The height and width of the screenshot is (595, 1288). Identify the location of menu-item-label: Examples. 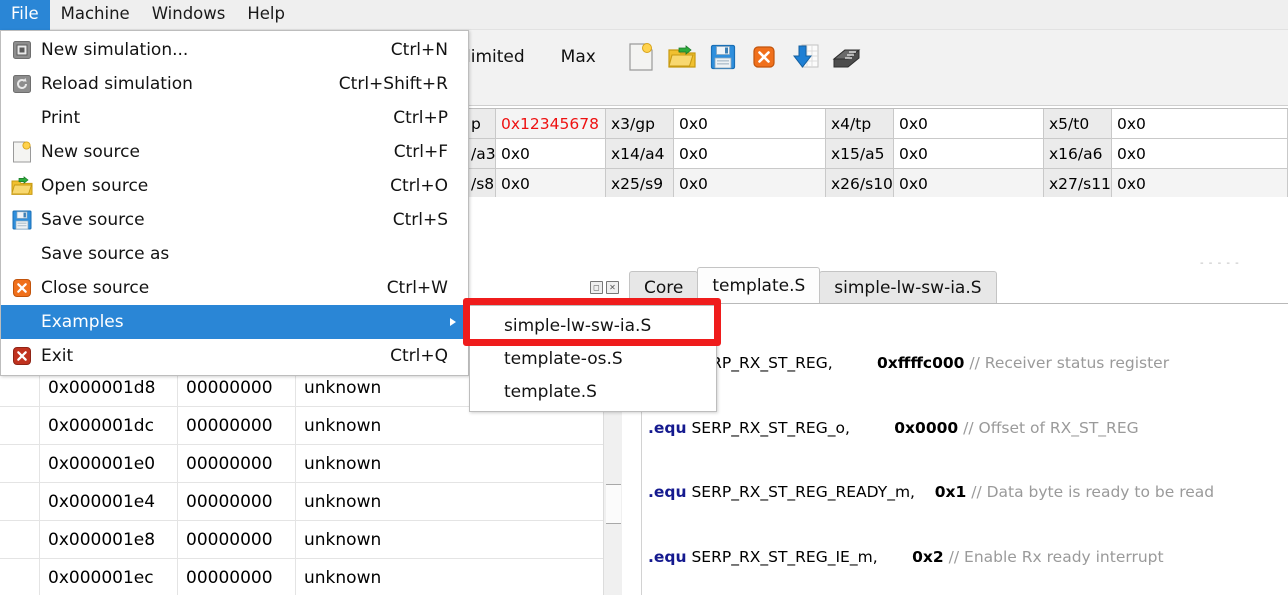
(82, 322).